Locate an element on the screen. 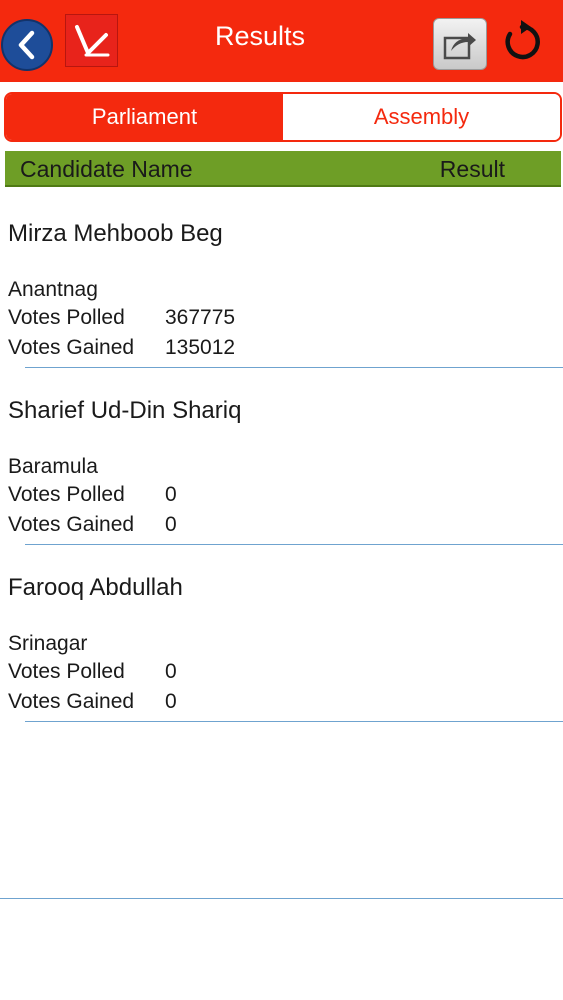 This screenshot has height=1000, width=563. app-logo-icon is located at coordinates (91, 40).